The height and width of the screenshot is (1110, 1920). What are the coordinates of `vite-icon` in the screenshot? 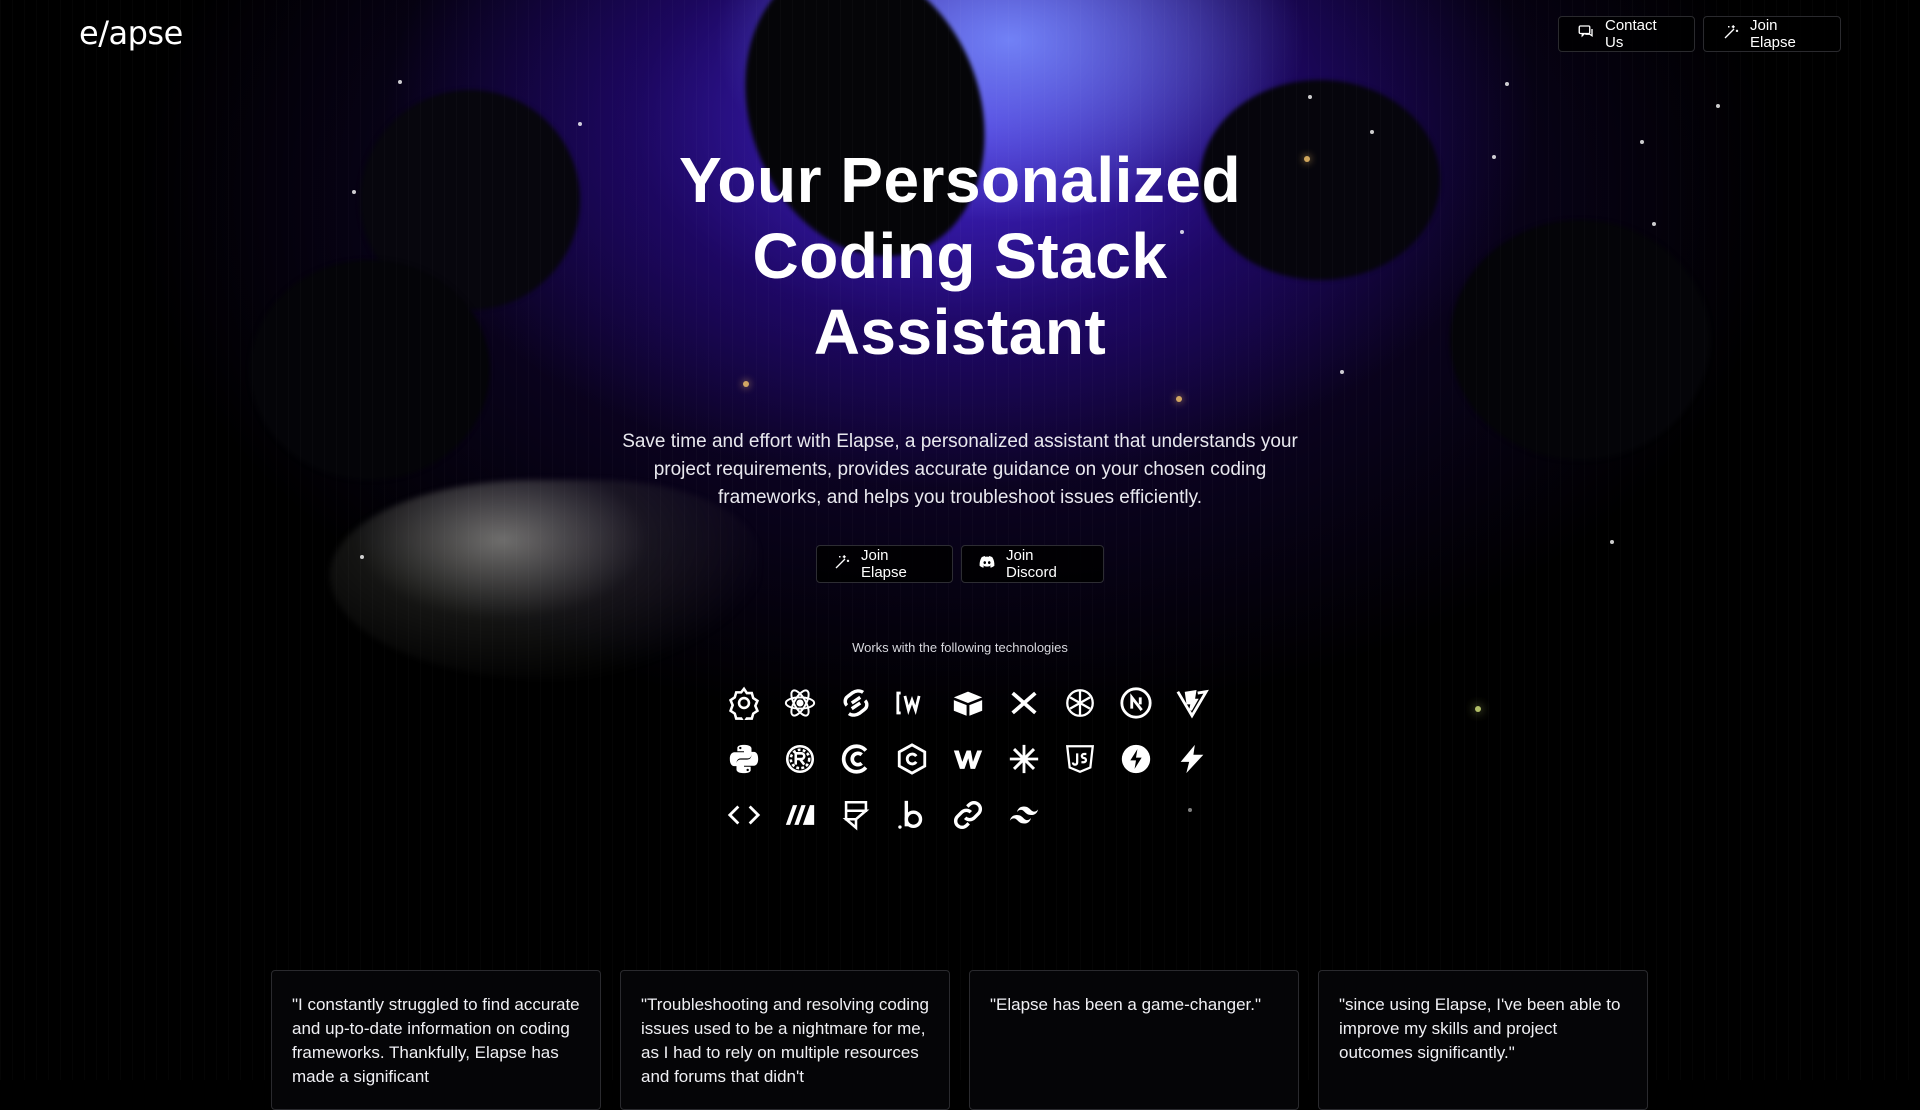 It's located at (1192, 703).